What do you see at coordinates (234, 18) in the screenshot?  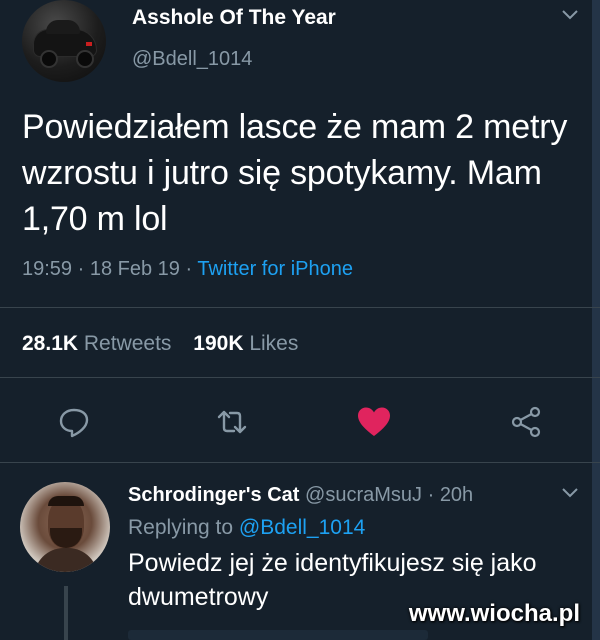 I see `author-name: Asshole Of The Year` at bounding box center [234, 18].